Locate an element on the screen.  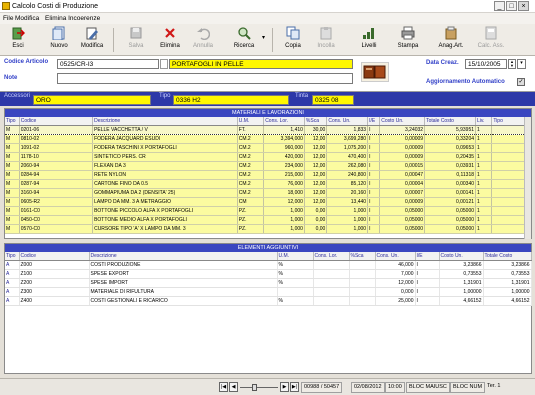
tipo-field: 0336 H2 is located at coordinates (231, 100).